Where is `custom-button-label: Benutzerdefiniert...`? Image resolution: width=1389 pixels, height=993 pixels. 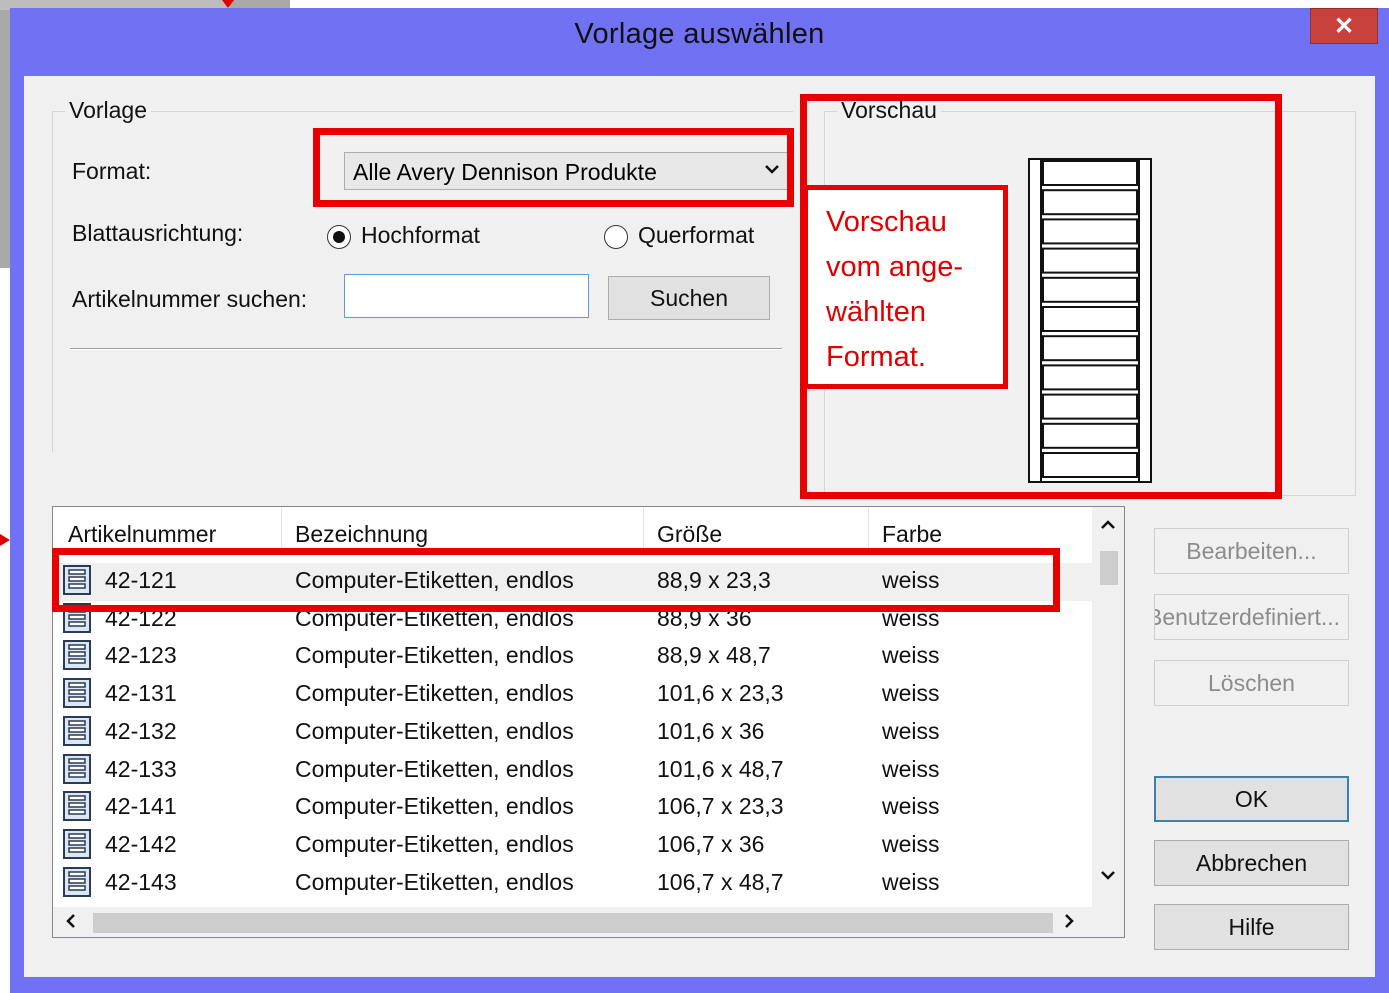 custom-button-label: Benutzerdefiniert... is located at coordinates (1247, 616).